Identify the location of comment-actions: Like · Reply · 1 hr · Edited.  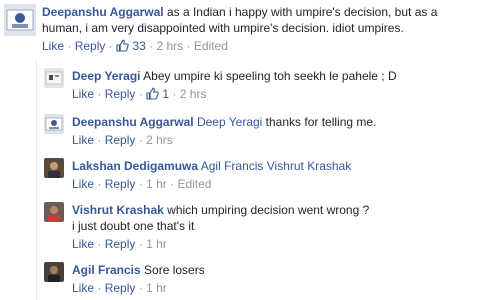
(274, 184).